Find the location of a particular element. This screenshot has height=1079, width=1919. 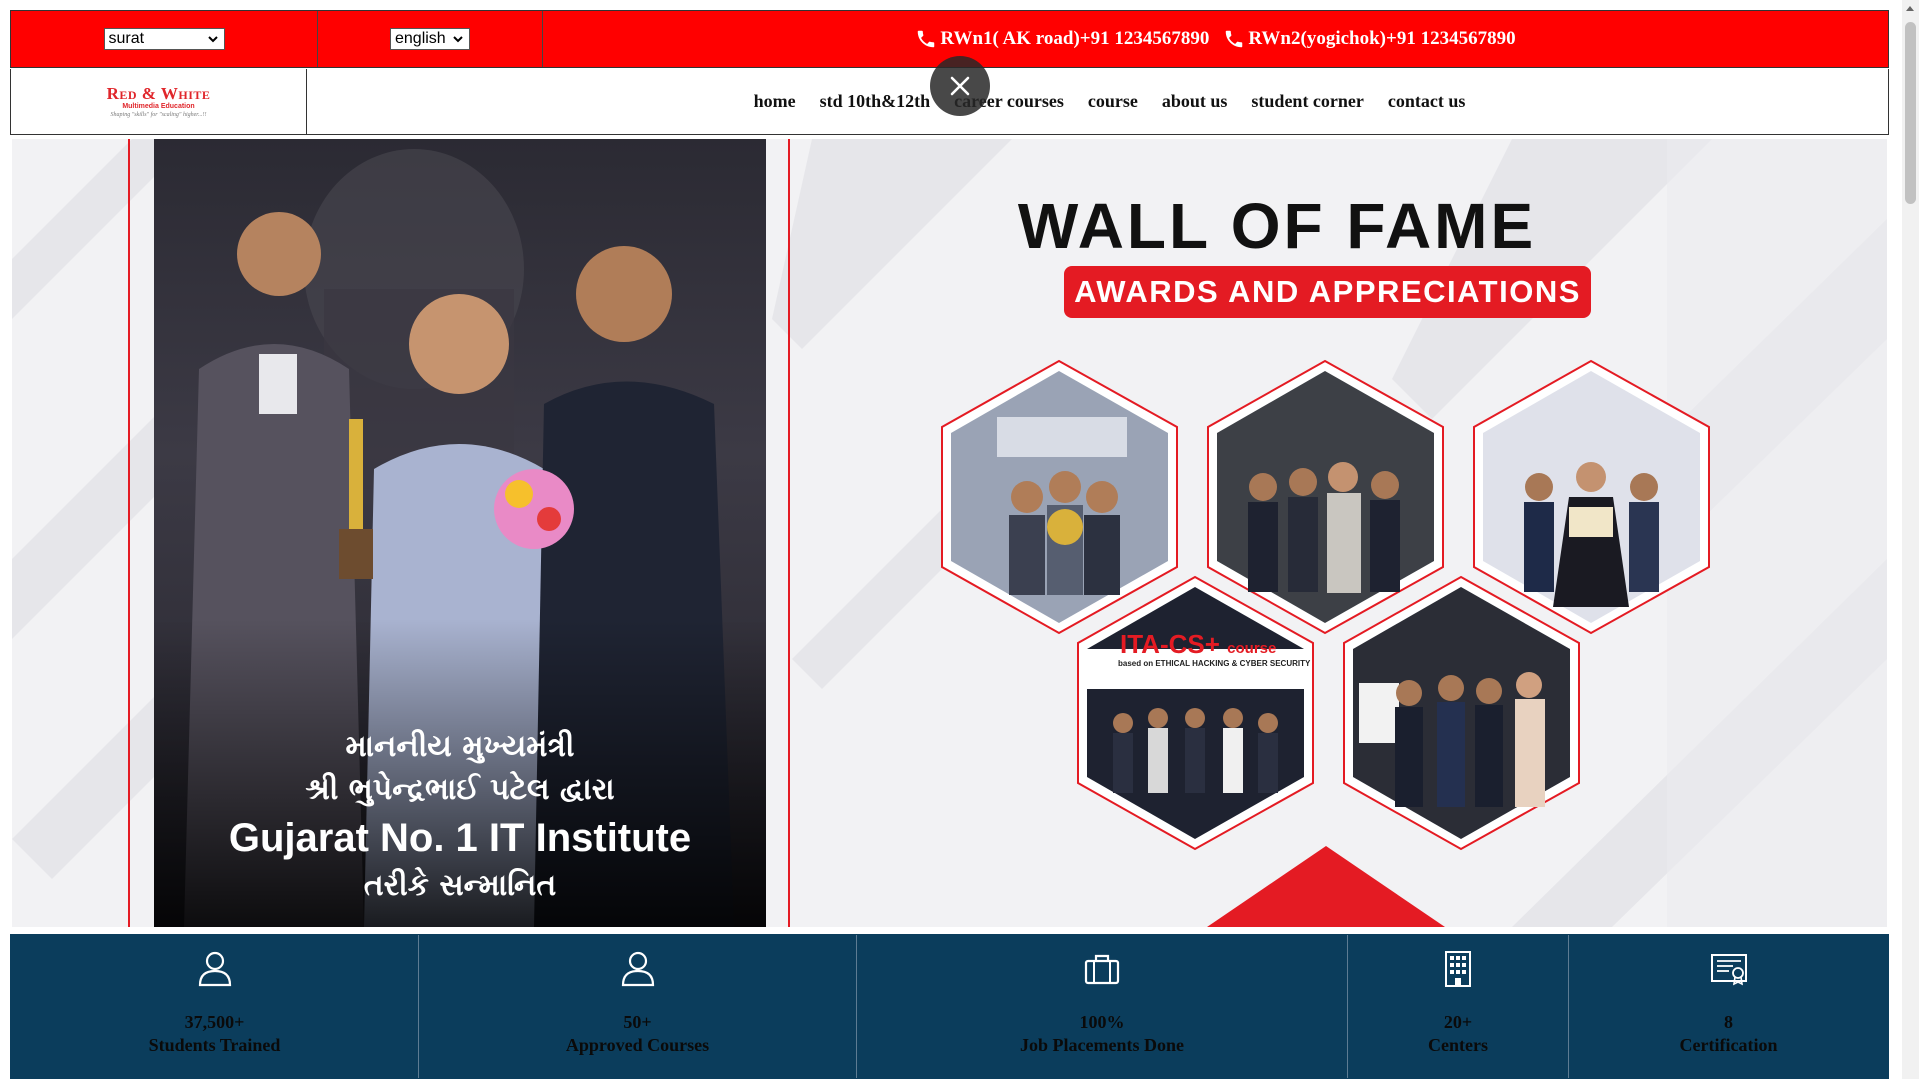

stat-label: Certification is located at coordinates (1728, 1044).